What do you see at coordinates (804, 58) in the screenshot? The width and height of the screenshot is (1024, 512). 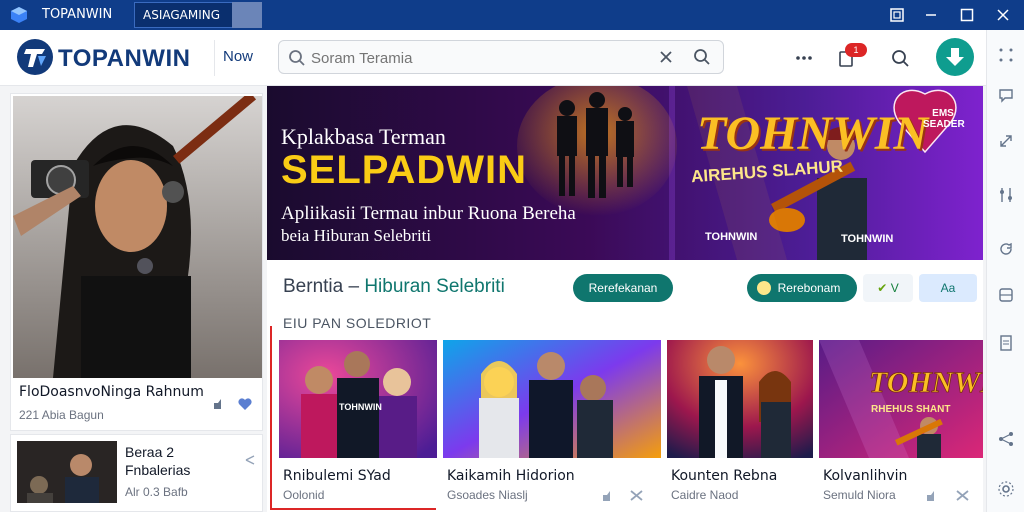 I see `more-icon` at bounding box center [804, 58].